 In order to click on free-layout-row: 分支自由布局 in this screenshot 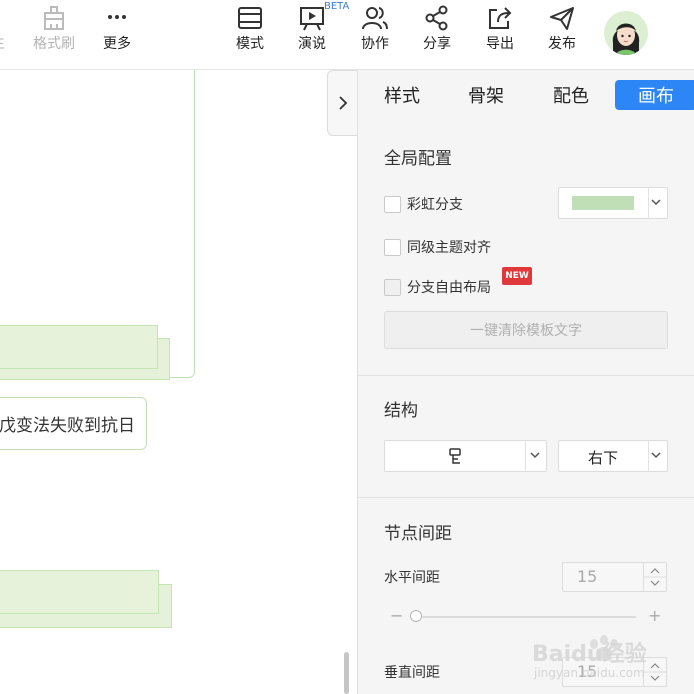, I will do `click(437, 287)`.